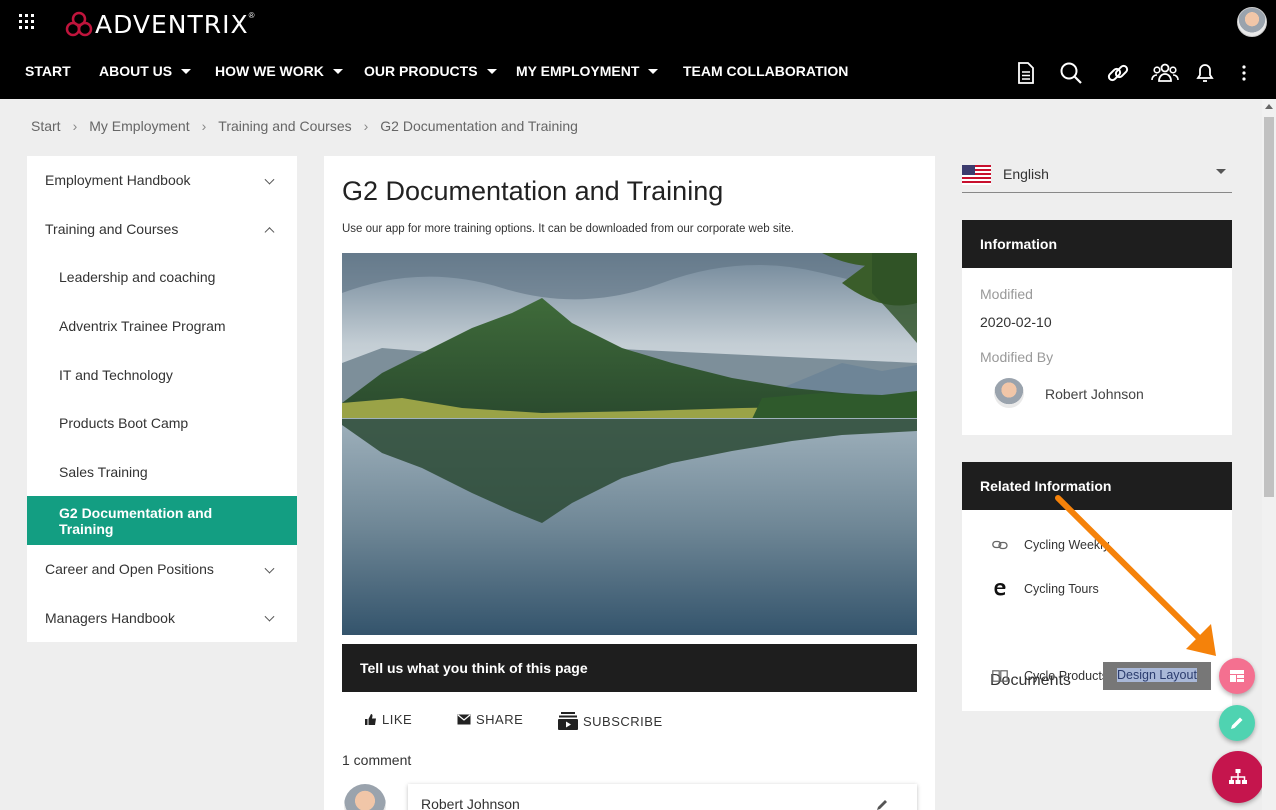 Image resolution: width=1276 pixels, height=810 pixels. What do you see at coordinates (1009, 393) in the screenshot?
I see `modified-by-avatar` at bounding box center [1009, 393].